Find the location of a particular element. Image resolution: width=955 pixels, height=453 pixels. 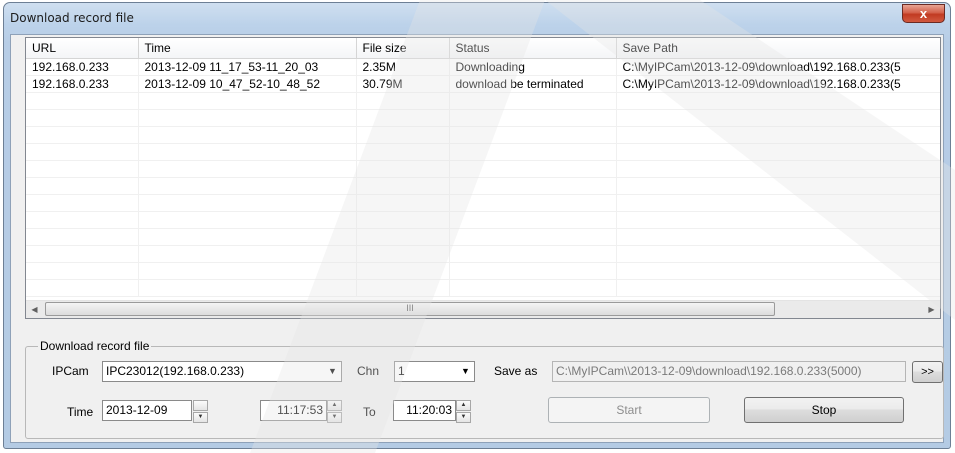

date-spinner: ▼ is located at coordinates (200, 411).